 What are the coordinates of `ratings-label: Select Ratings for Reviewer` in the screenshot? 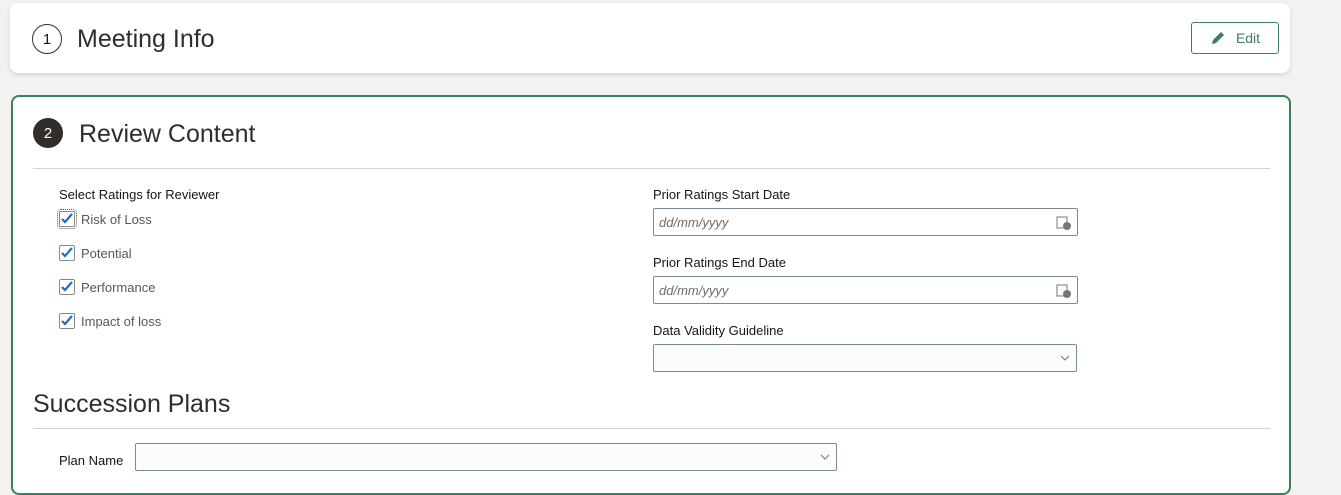 It's located at (139, 194).